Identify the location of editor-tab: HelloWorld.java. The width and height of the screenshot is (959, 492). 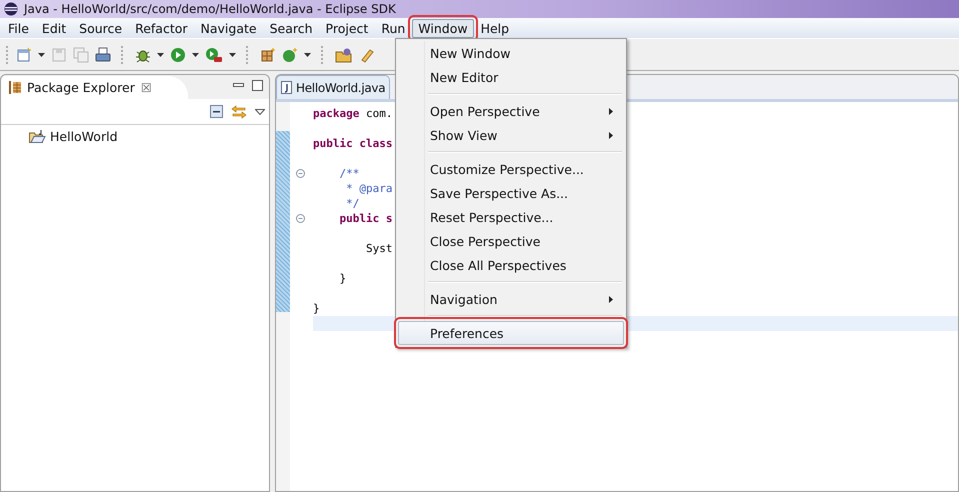
(333, 87).